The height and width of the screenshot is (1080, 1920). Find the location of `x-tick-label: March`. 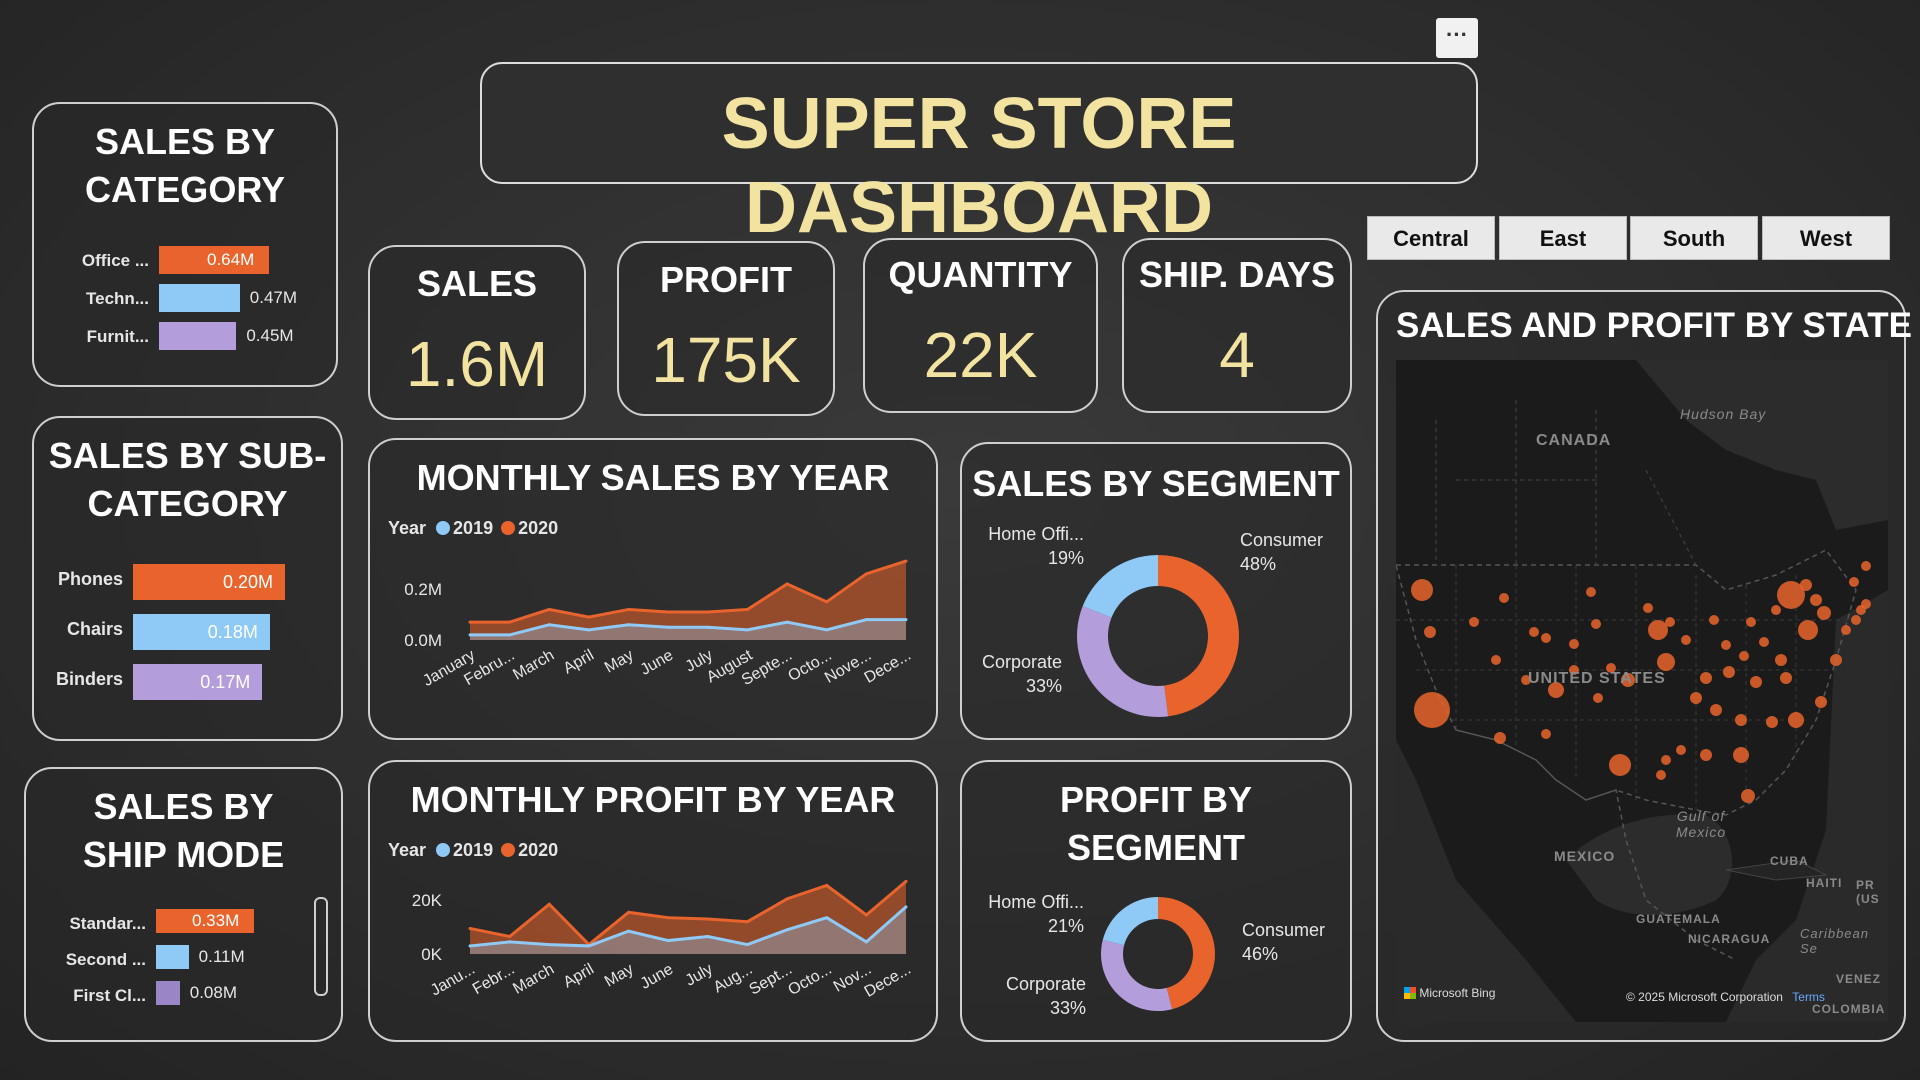

x-tick-label: March is located at coordinates (533, 665).